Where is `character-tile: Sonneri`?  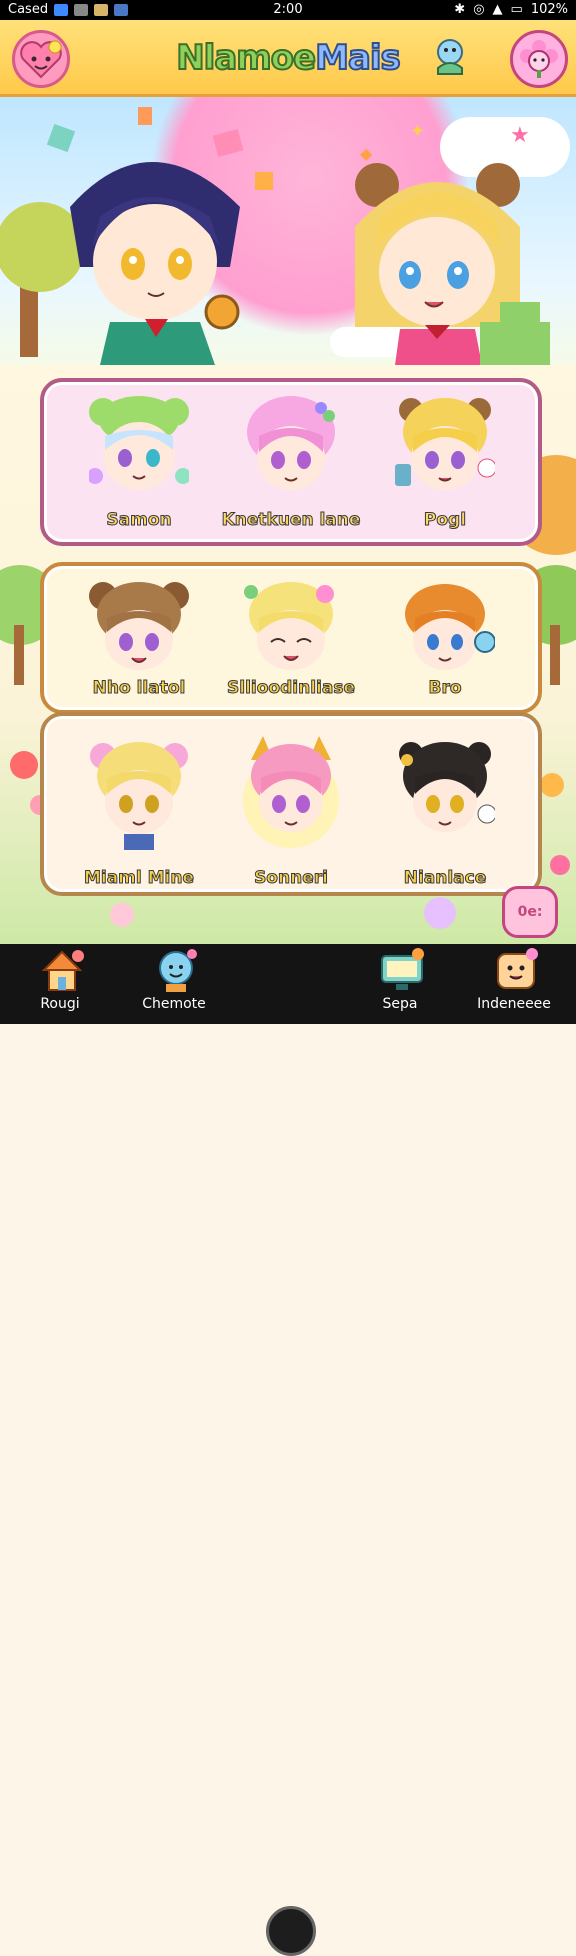
character-tile: Sonneri is located at coordinates (291, 805).